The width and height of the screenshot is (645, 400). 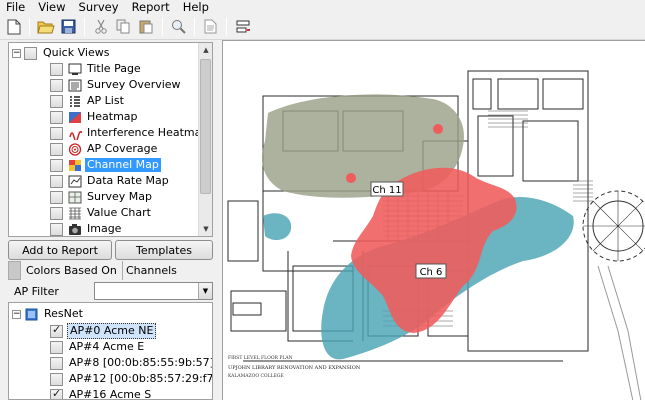 I want to click on college-name: KALAMAZOO COLLEGE, so click(x=256, y=376).